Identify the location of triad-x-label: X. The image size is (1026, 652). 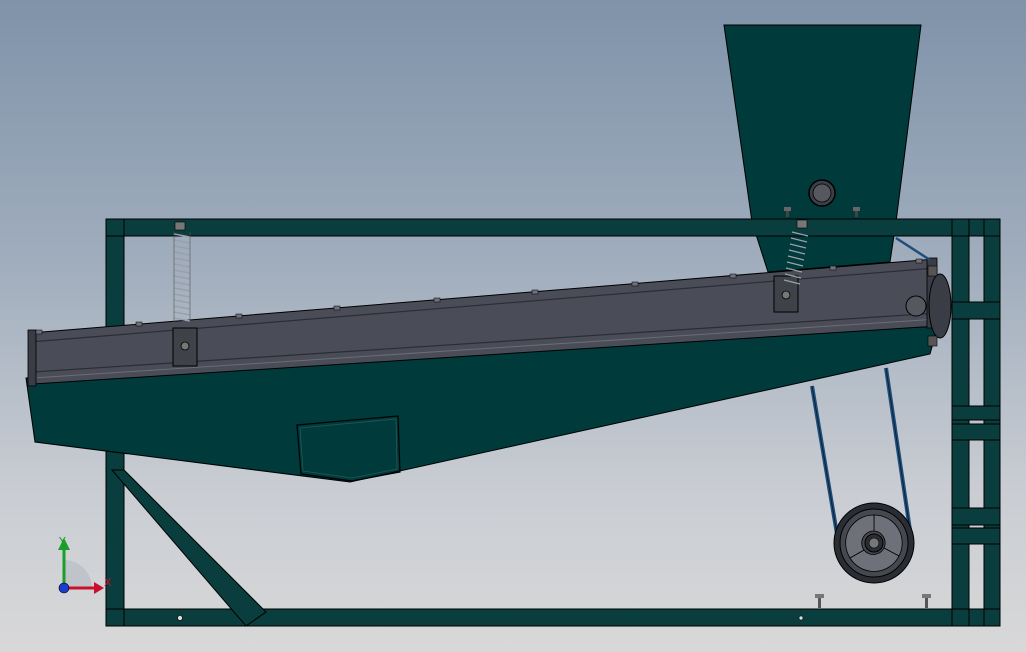
(108, 582).